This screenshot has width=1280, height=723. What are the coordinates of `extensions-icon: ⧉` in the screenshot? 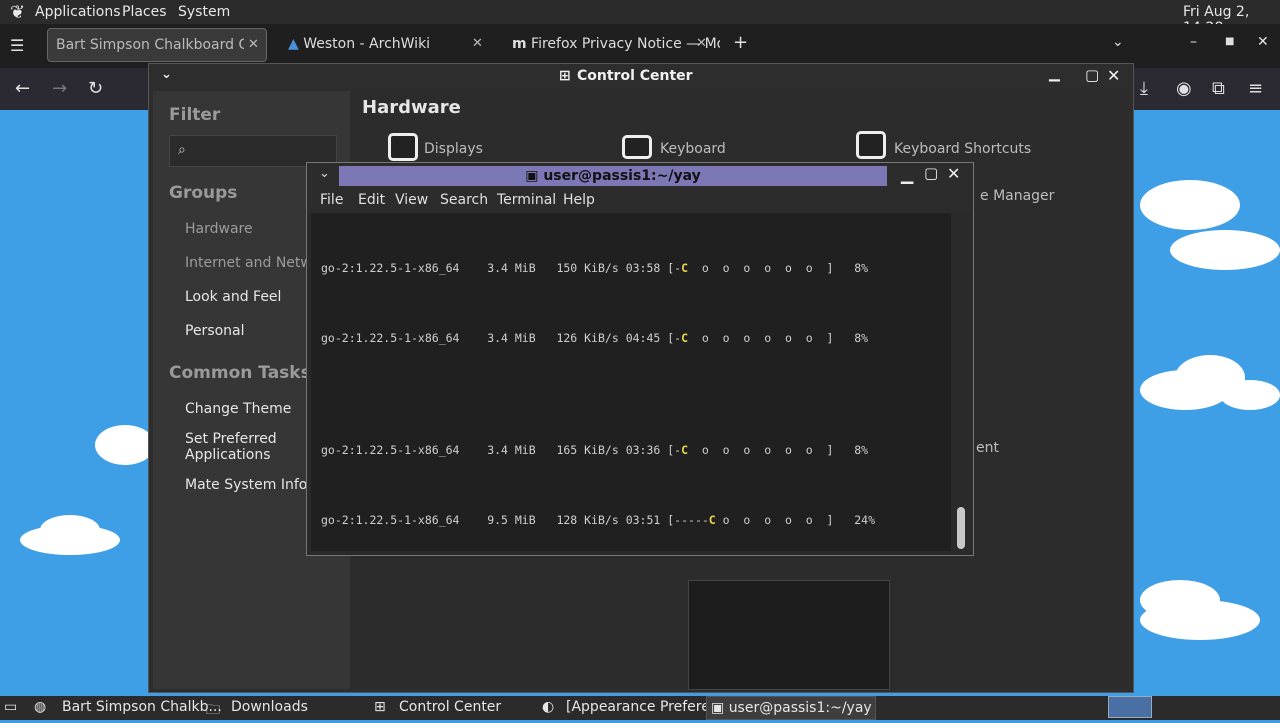 It's located at (1218, 88).